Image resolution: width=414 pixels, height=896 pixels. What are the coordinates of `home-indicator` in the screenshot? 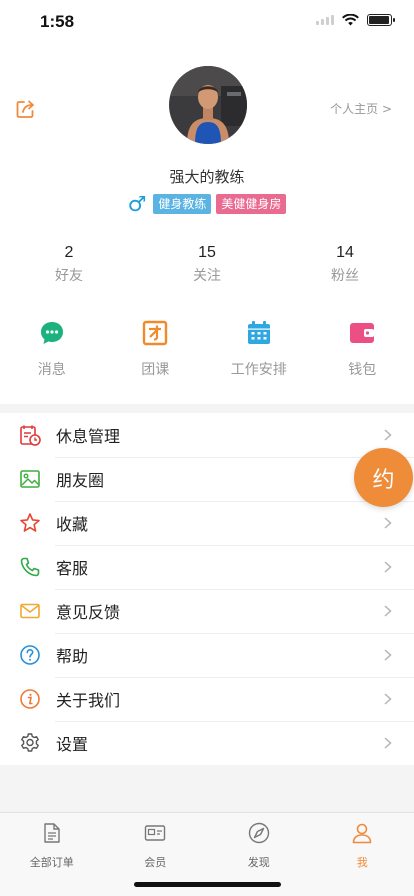 It's located at (207, 884).